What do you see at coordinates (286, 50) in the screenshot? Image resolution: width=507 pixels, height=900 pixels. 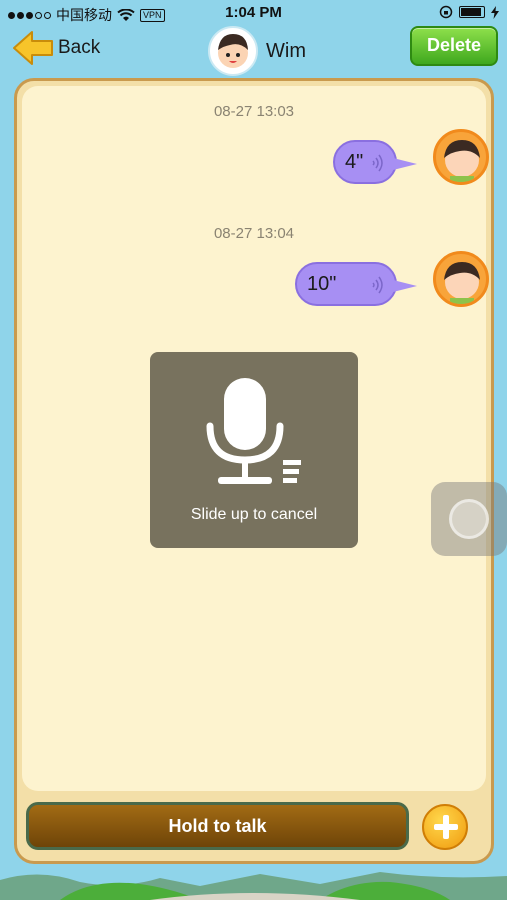 I see `contact-name: Wim` at bounding box center [286, 50].